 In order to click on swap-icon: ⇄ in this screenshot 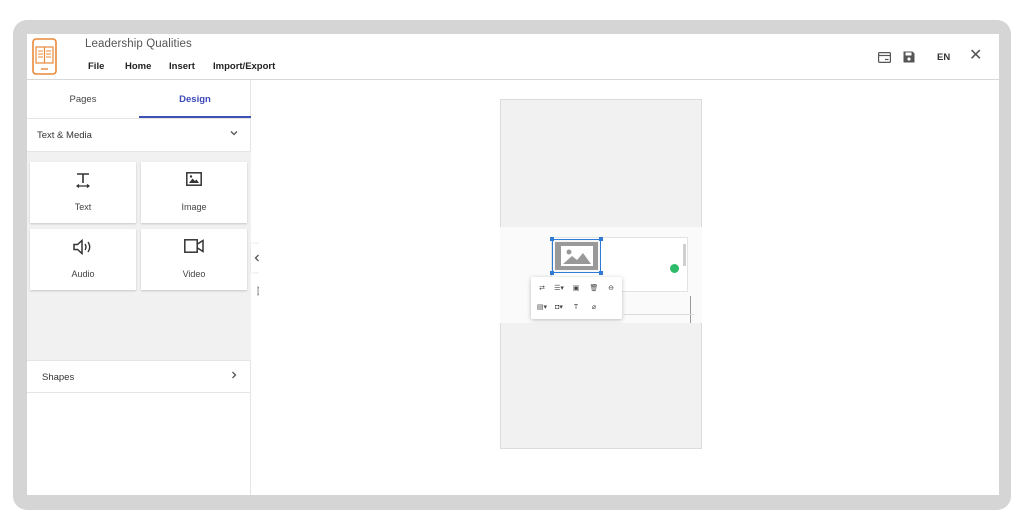, I will do `click(542, 288)`.